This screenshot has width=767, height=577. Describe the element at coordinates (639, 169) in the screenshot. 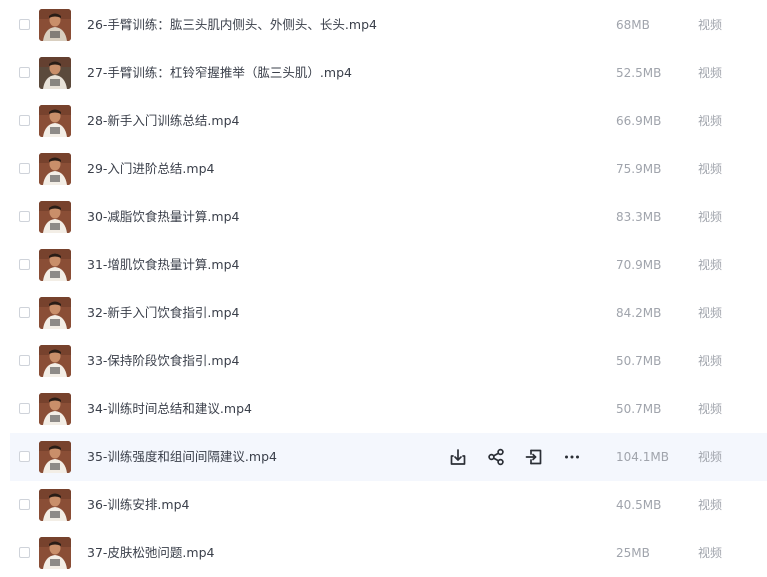

I see `file-size: 75.9MB` at that location.